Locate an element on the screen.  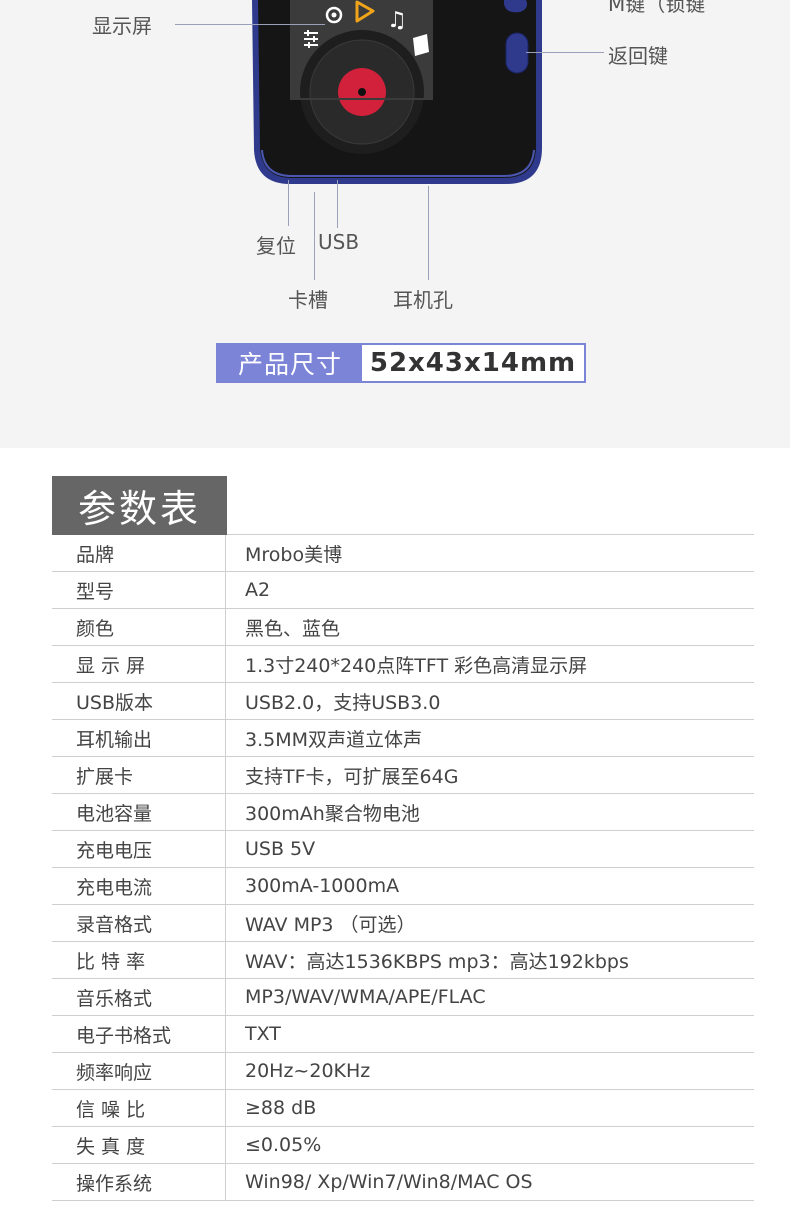
spec-value: ≥88 dB is located at coordinates (281, 1108).